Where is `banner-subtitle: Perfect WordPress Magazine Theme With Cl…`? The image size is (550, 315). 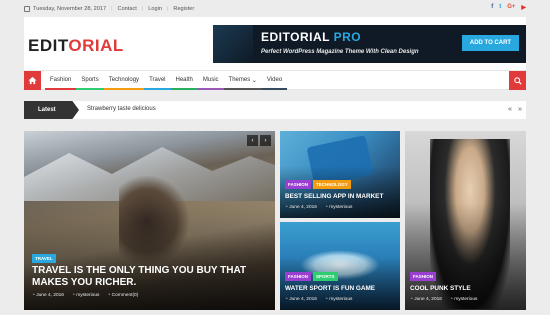
banner-subtitle: Perfect WordPress Magazine Theme With Cl… is located at coordinates (340, 52).